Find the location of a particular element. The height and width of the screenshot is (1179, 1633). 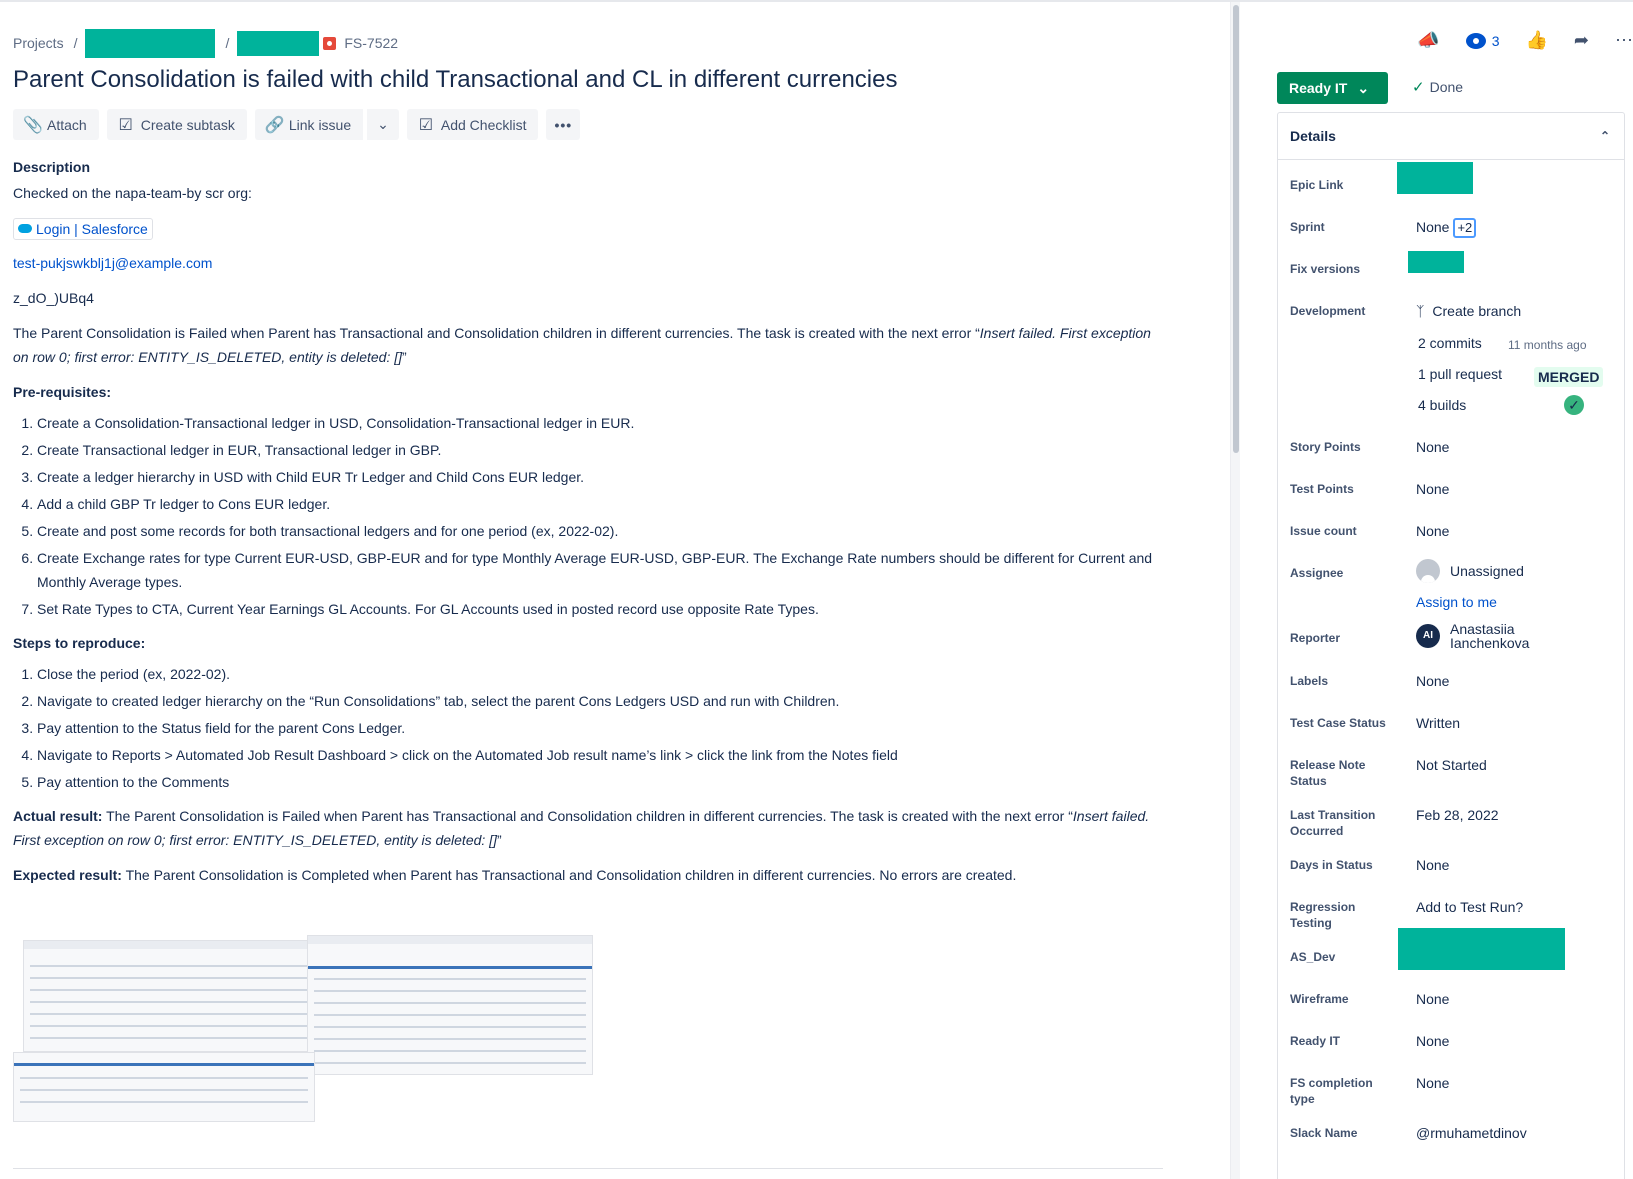

reporter-name: Anastasiia Ianchenkova is located at coordinates (1489, 636).